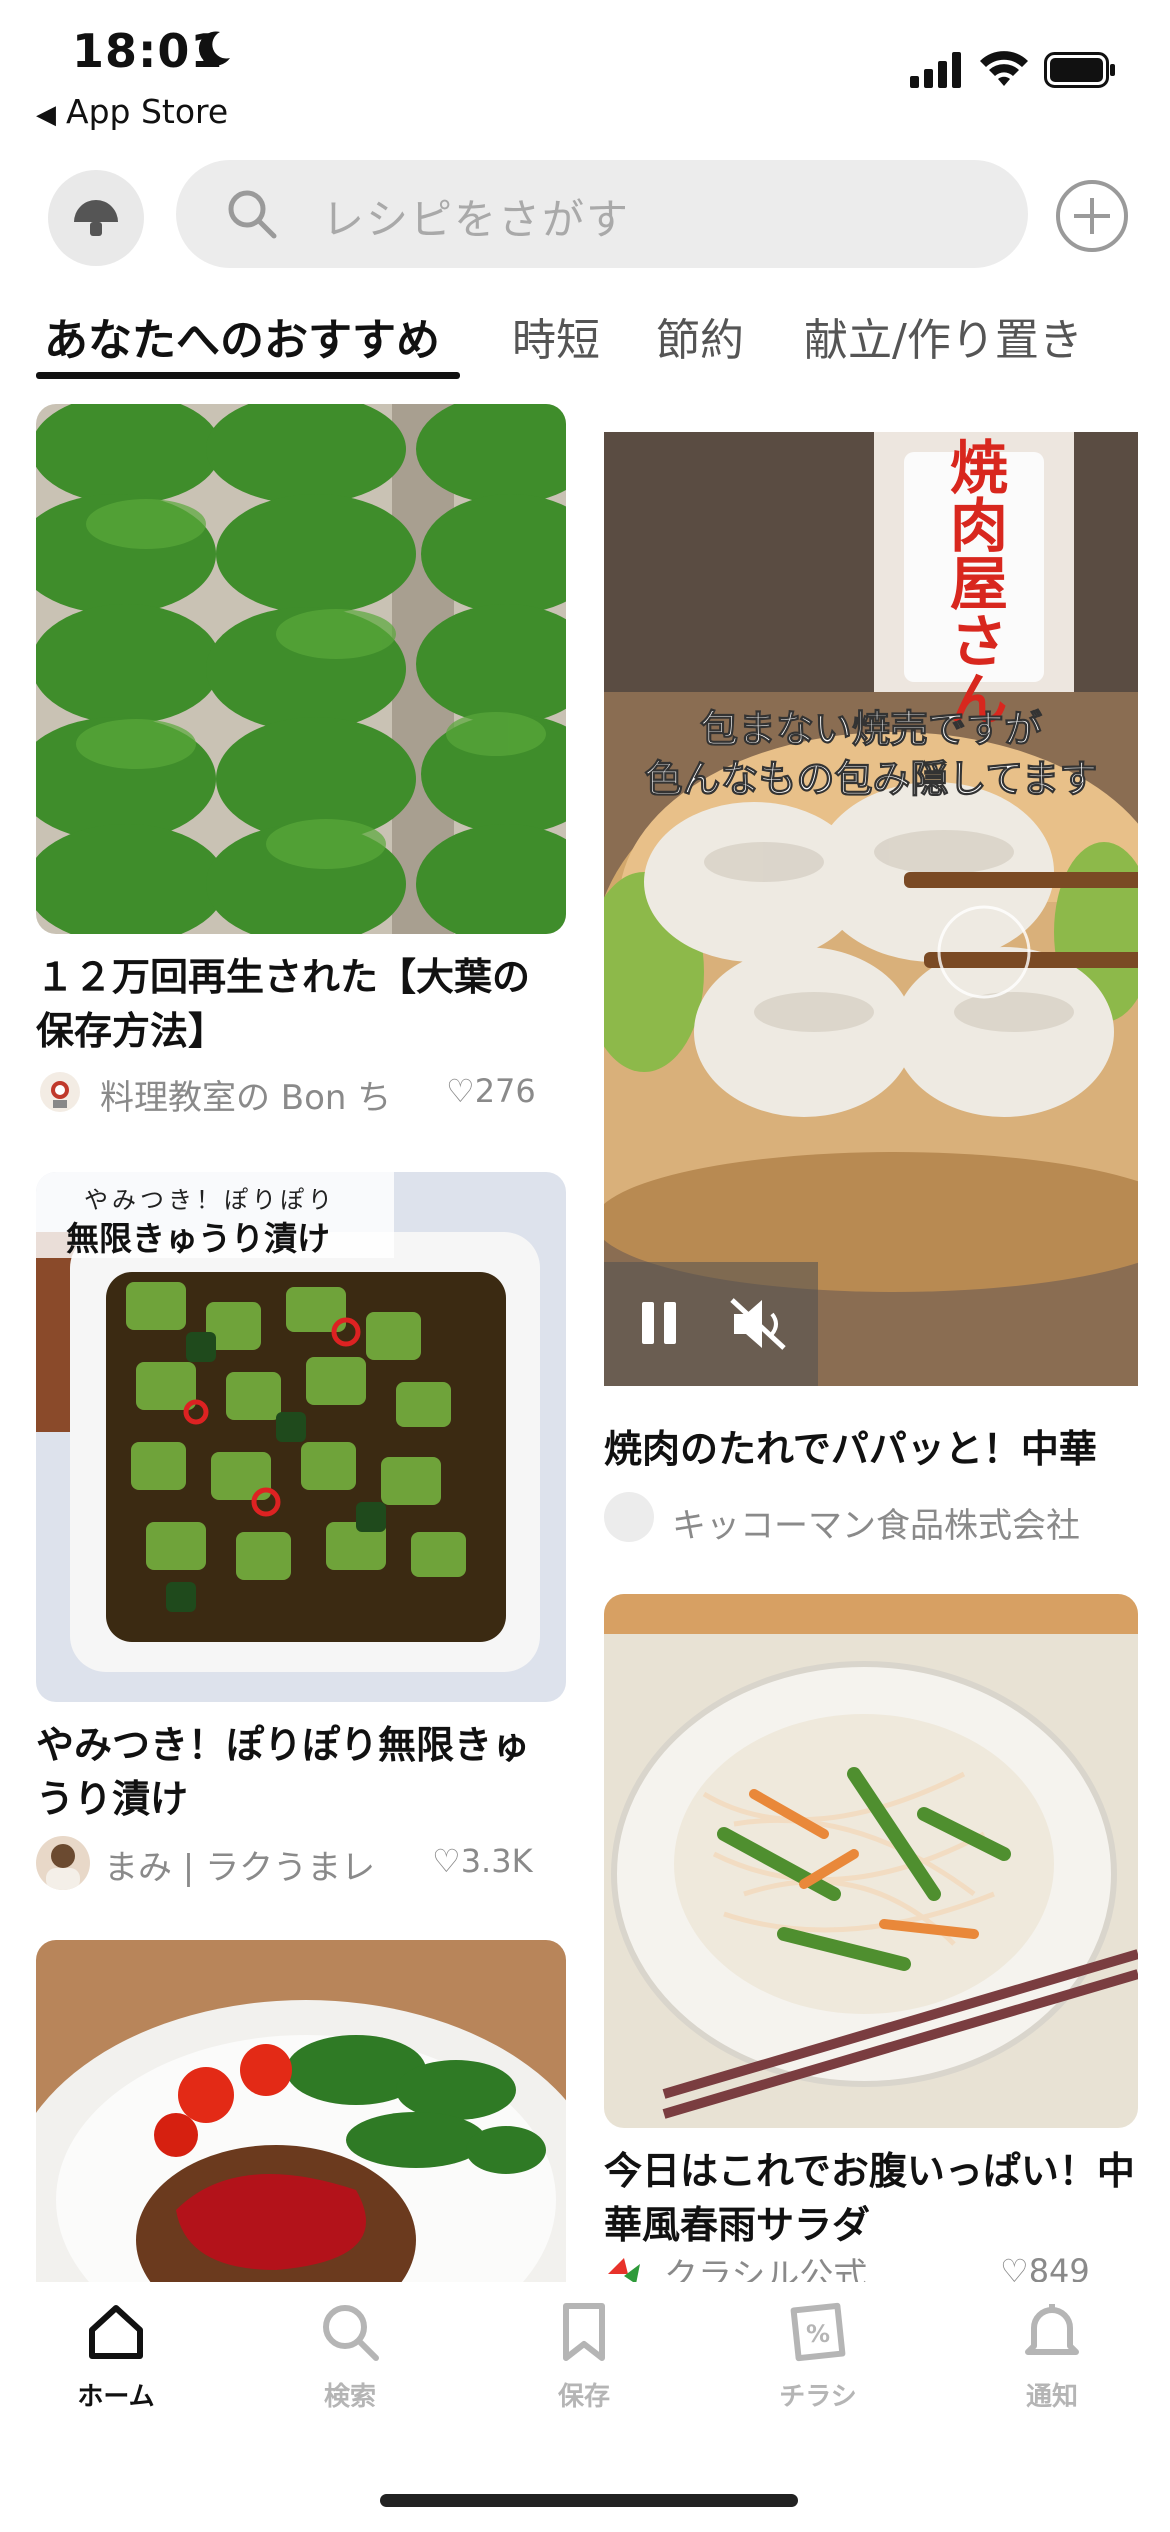 The width and height of the screenshot is (1170, 2532). I want to click on back-to-app-store-link: ◀ App Store, so click(132, 111).